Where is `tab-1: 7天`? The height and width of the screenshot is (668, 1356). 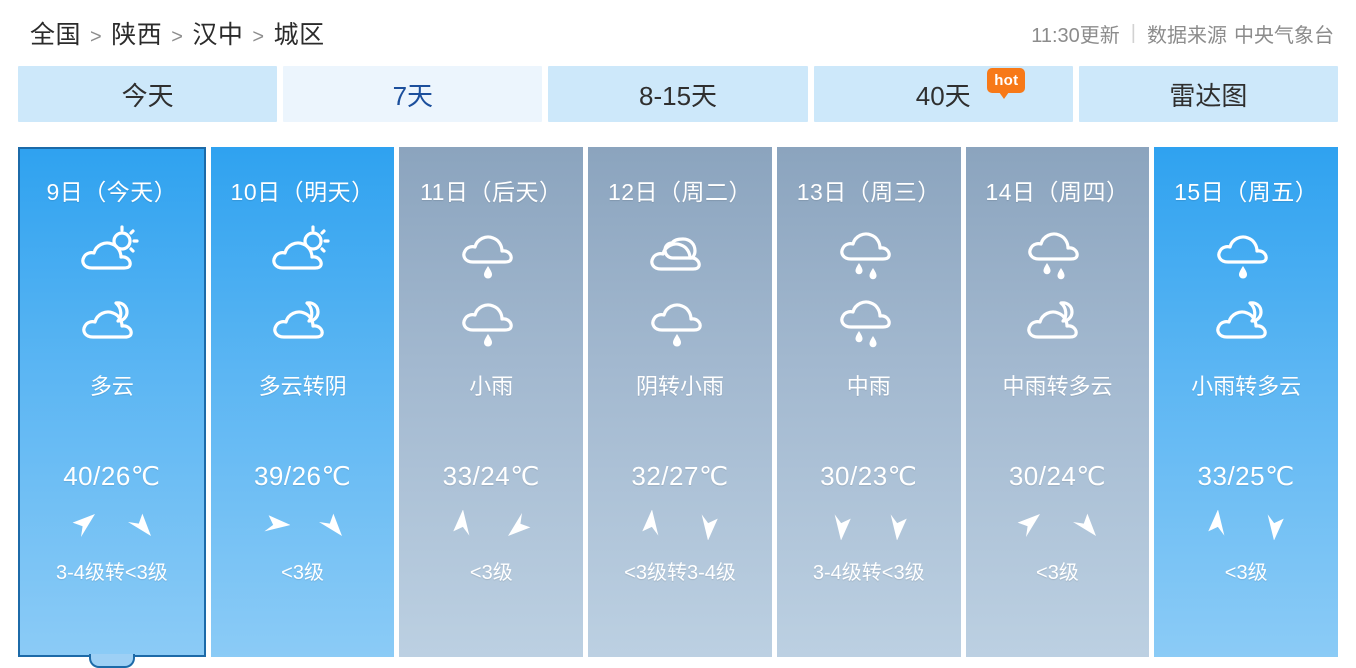 tab-1: 7天 is located at coordinates (413, 94).